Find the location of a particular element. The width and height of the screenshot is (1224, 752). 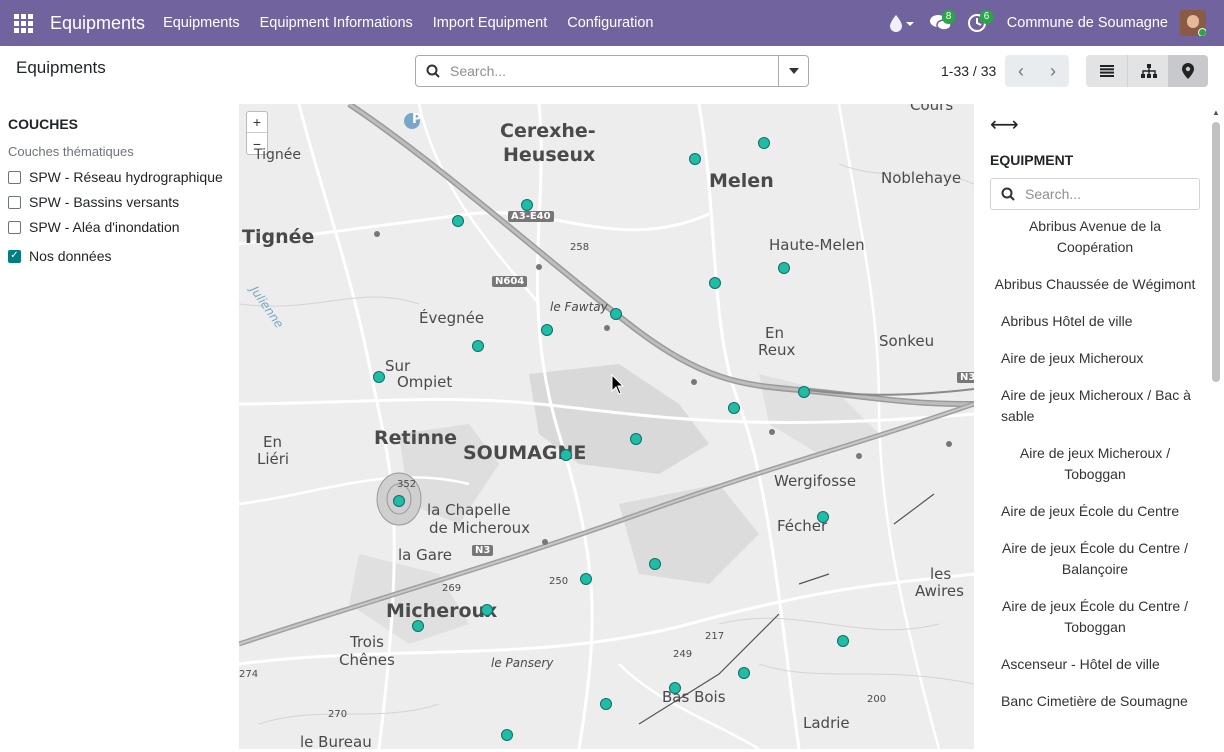

equipment-scrollbar: ▲ is located at coordinates (1216, 430).